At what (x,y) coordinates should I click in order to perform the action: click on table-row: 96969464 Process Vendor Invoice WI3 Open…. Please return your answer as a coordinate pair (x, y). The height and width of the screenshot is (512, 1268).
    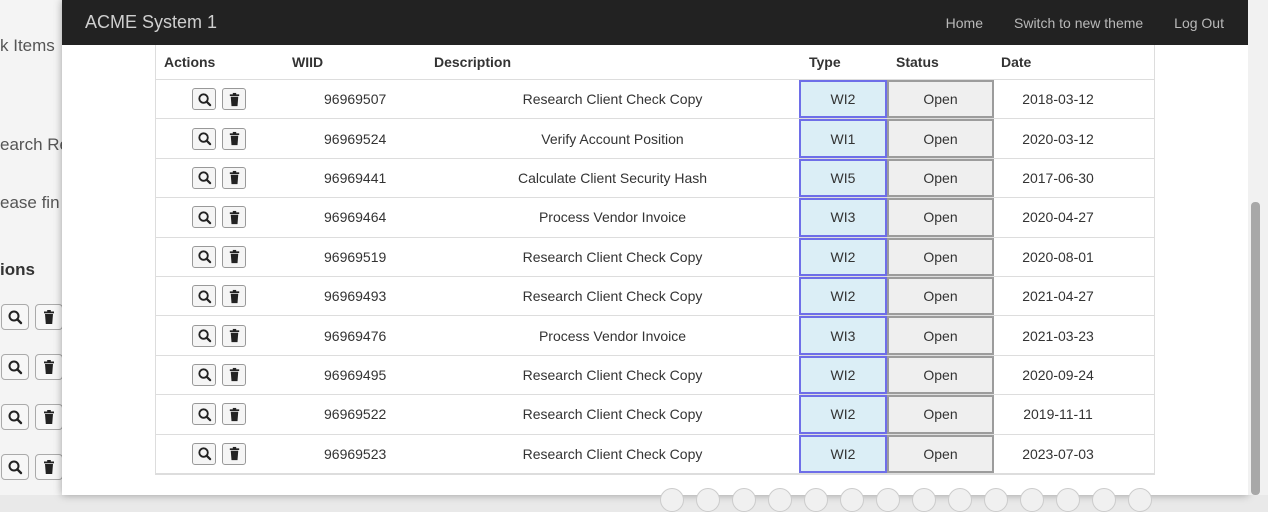
    Looking at the image, I should click on (655, 218).